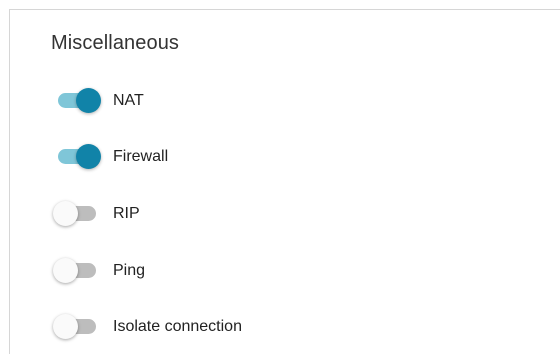 Image resolution: width=560 pixels, height=354 pixels. I want to click on nat-toggle, so click(77, 101).